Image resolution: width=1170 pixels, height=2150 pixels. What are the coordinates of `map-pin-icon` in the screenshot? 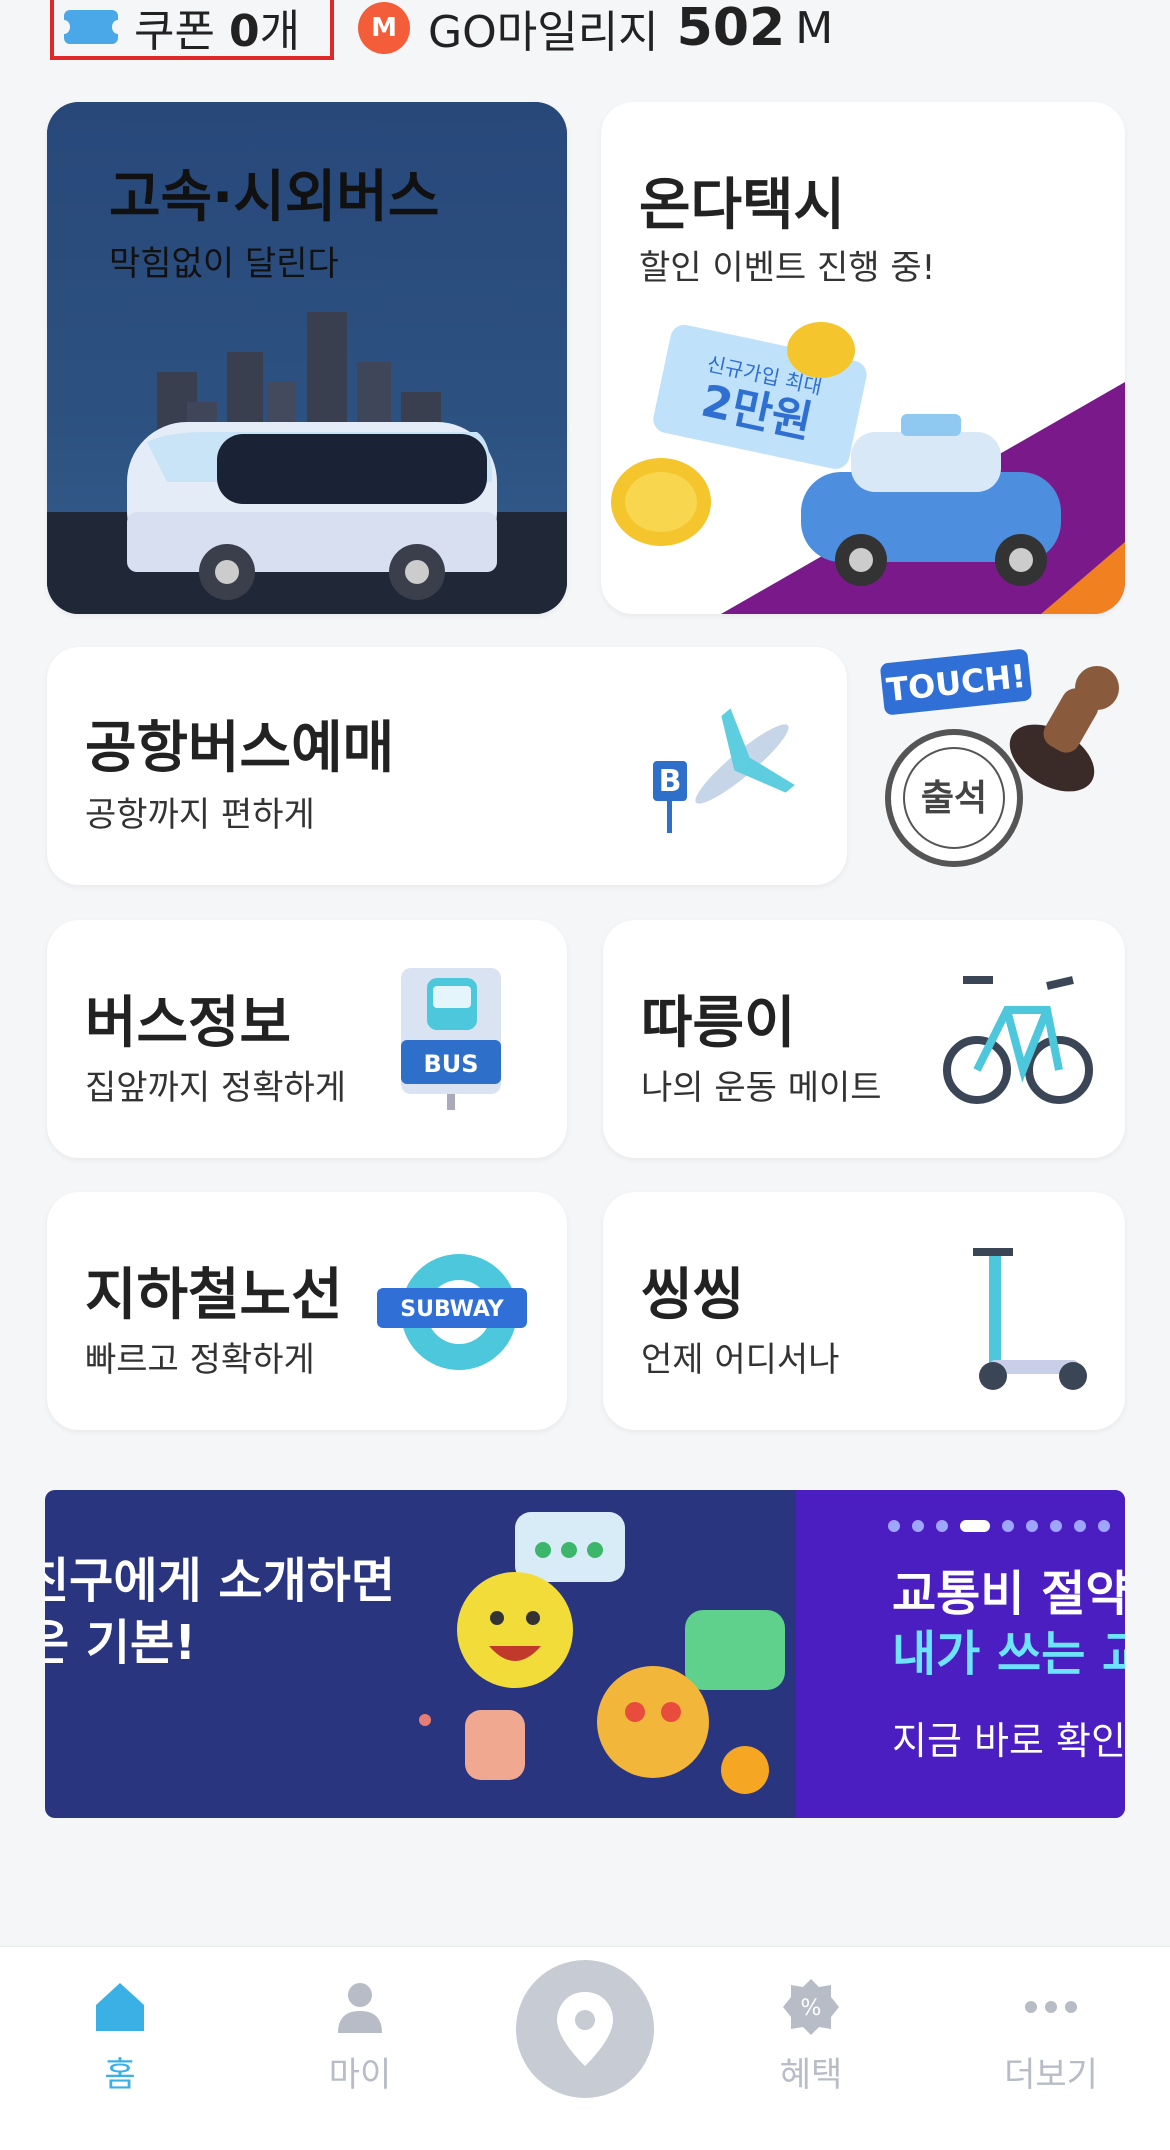 It's located at (585, 2029).